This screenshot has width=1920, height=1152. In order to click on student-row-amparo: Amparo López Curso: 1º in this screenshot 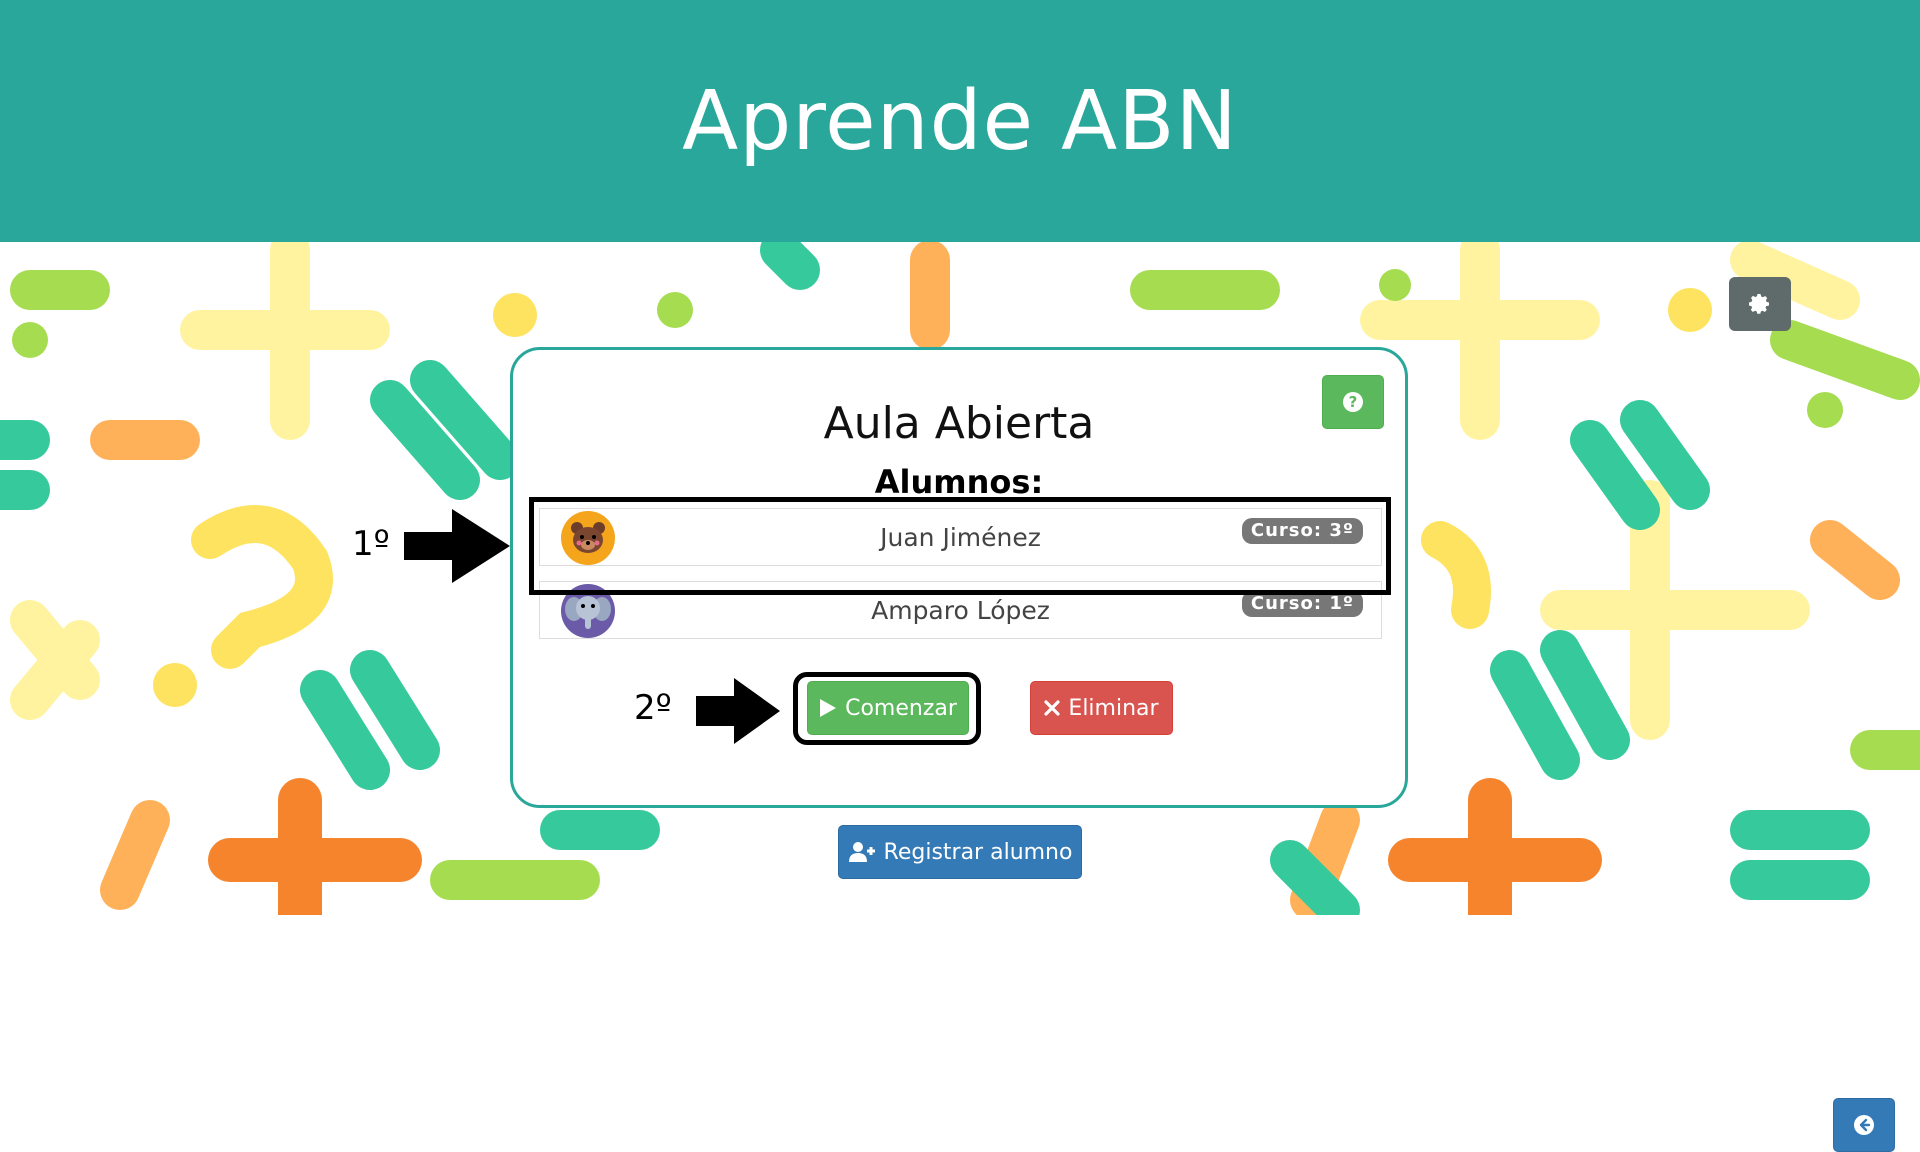, I will do `click(960, 610)`.